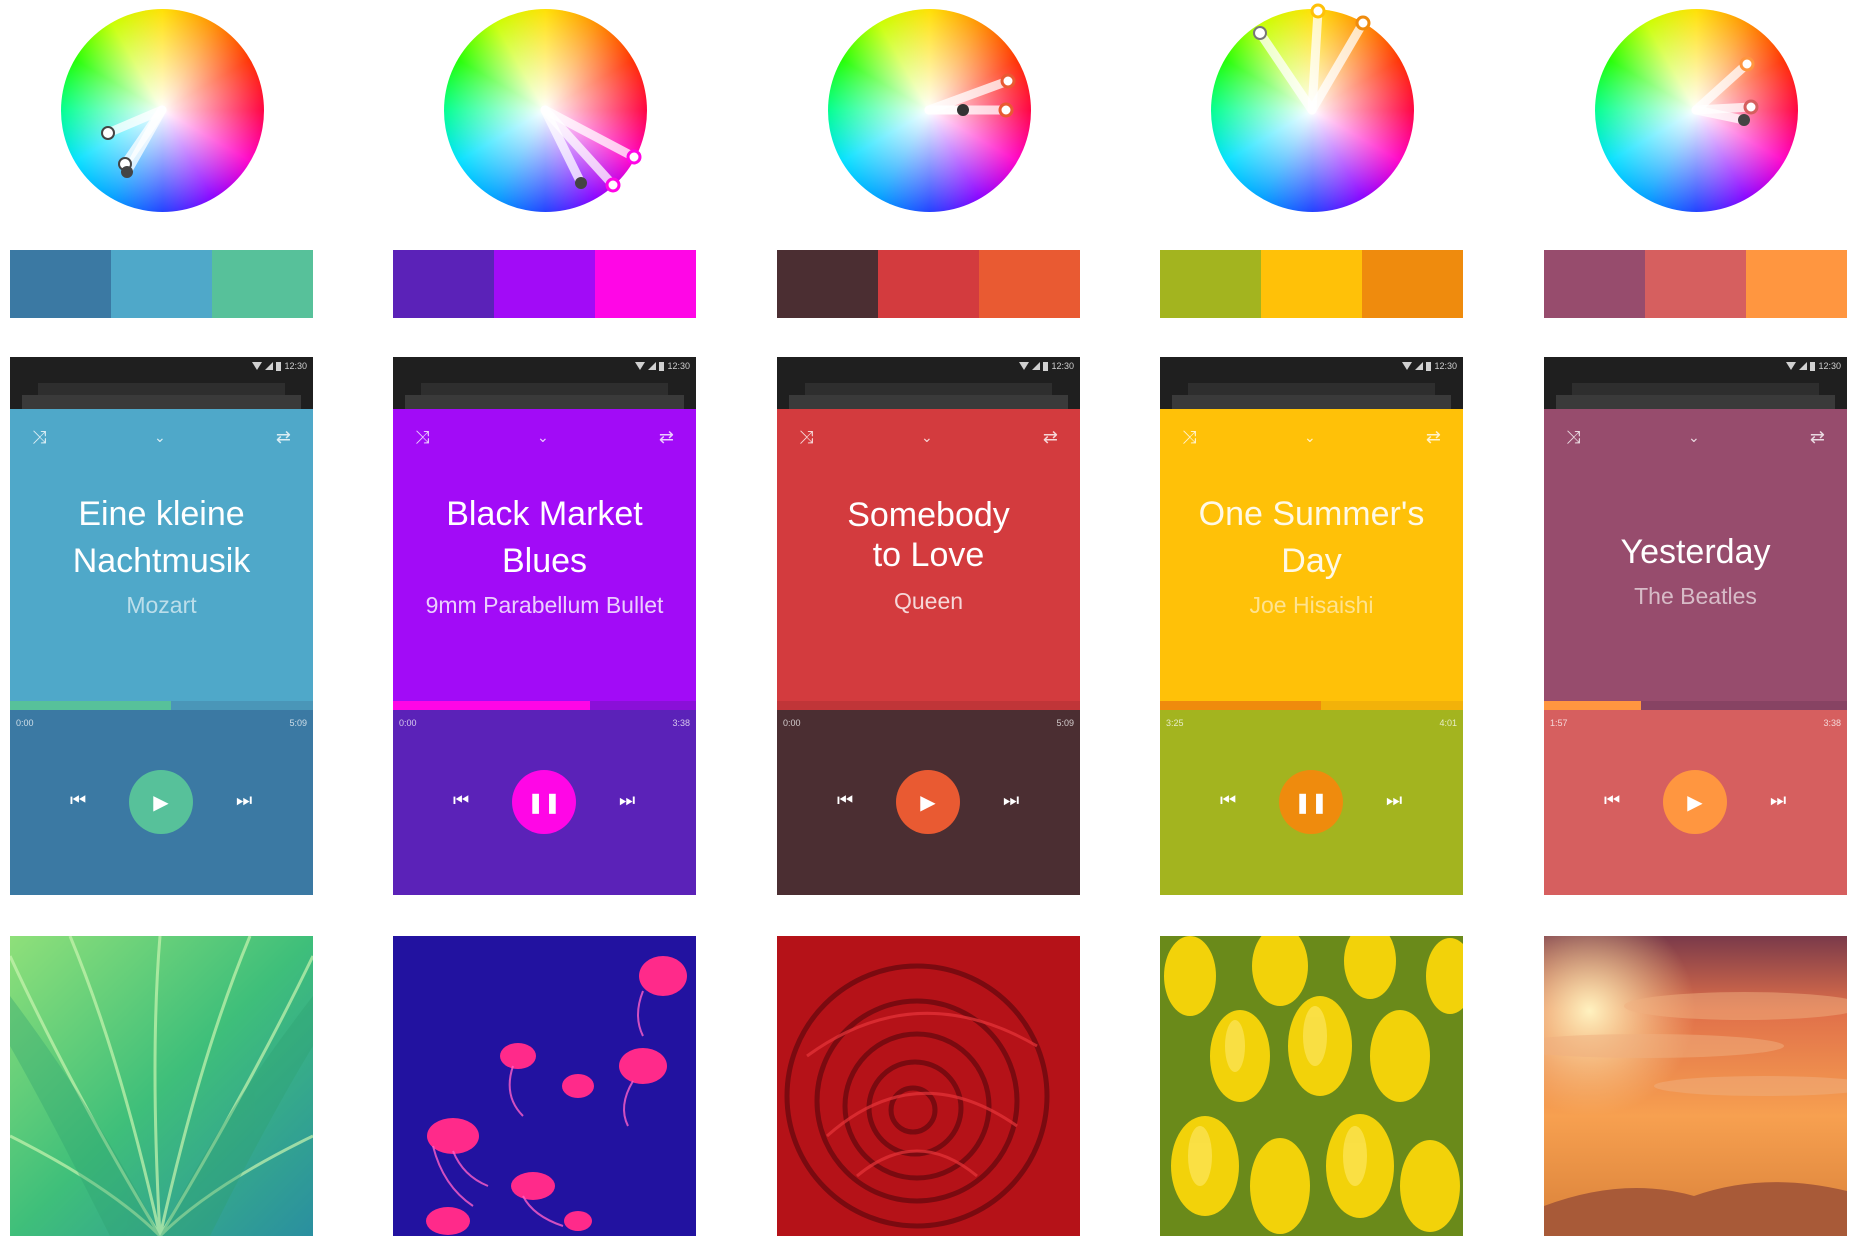 Image resolution: width=1852 pixels, height=1236 pixels. I want to click on pause-icon: ❚❚, so click(544, 802).